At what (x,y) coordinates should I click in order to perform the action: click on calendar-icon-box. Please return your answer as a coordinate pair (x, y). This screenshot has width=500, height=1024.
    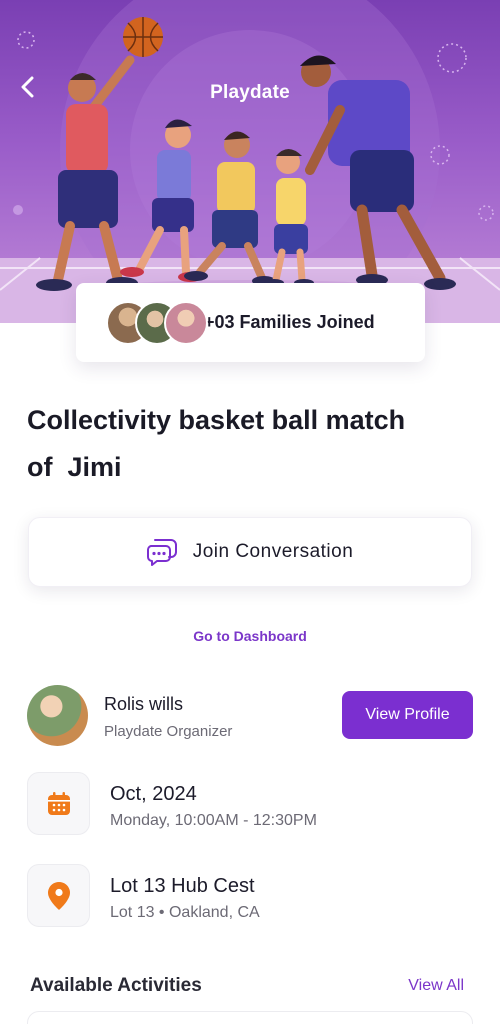
    Looking at the image, I should click on (58, 803).